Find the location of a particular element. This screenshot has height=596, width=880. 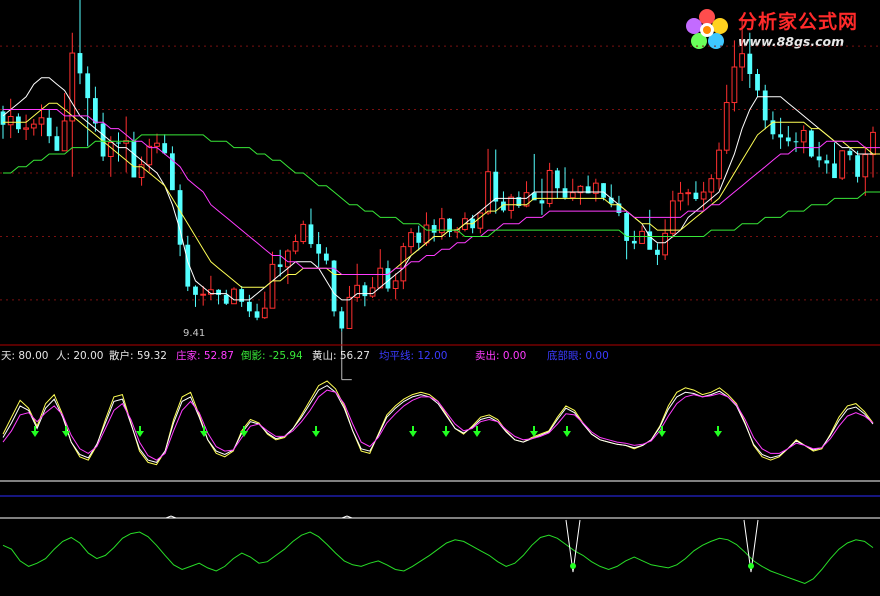

indicator-label: 人: 20.00 is located at coordinates (80, 356).